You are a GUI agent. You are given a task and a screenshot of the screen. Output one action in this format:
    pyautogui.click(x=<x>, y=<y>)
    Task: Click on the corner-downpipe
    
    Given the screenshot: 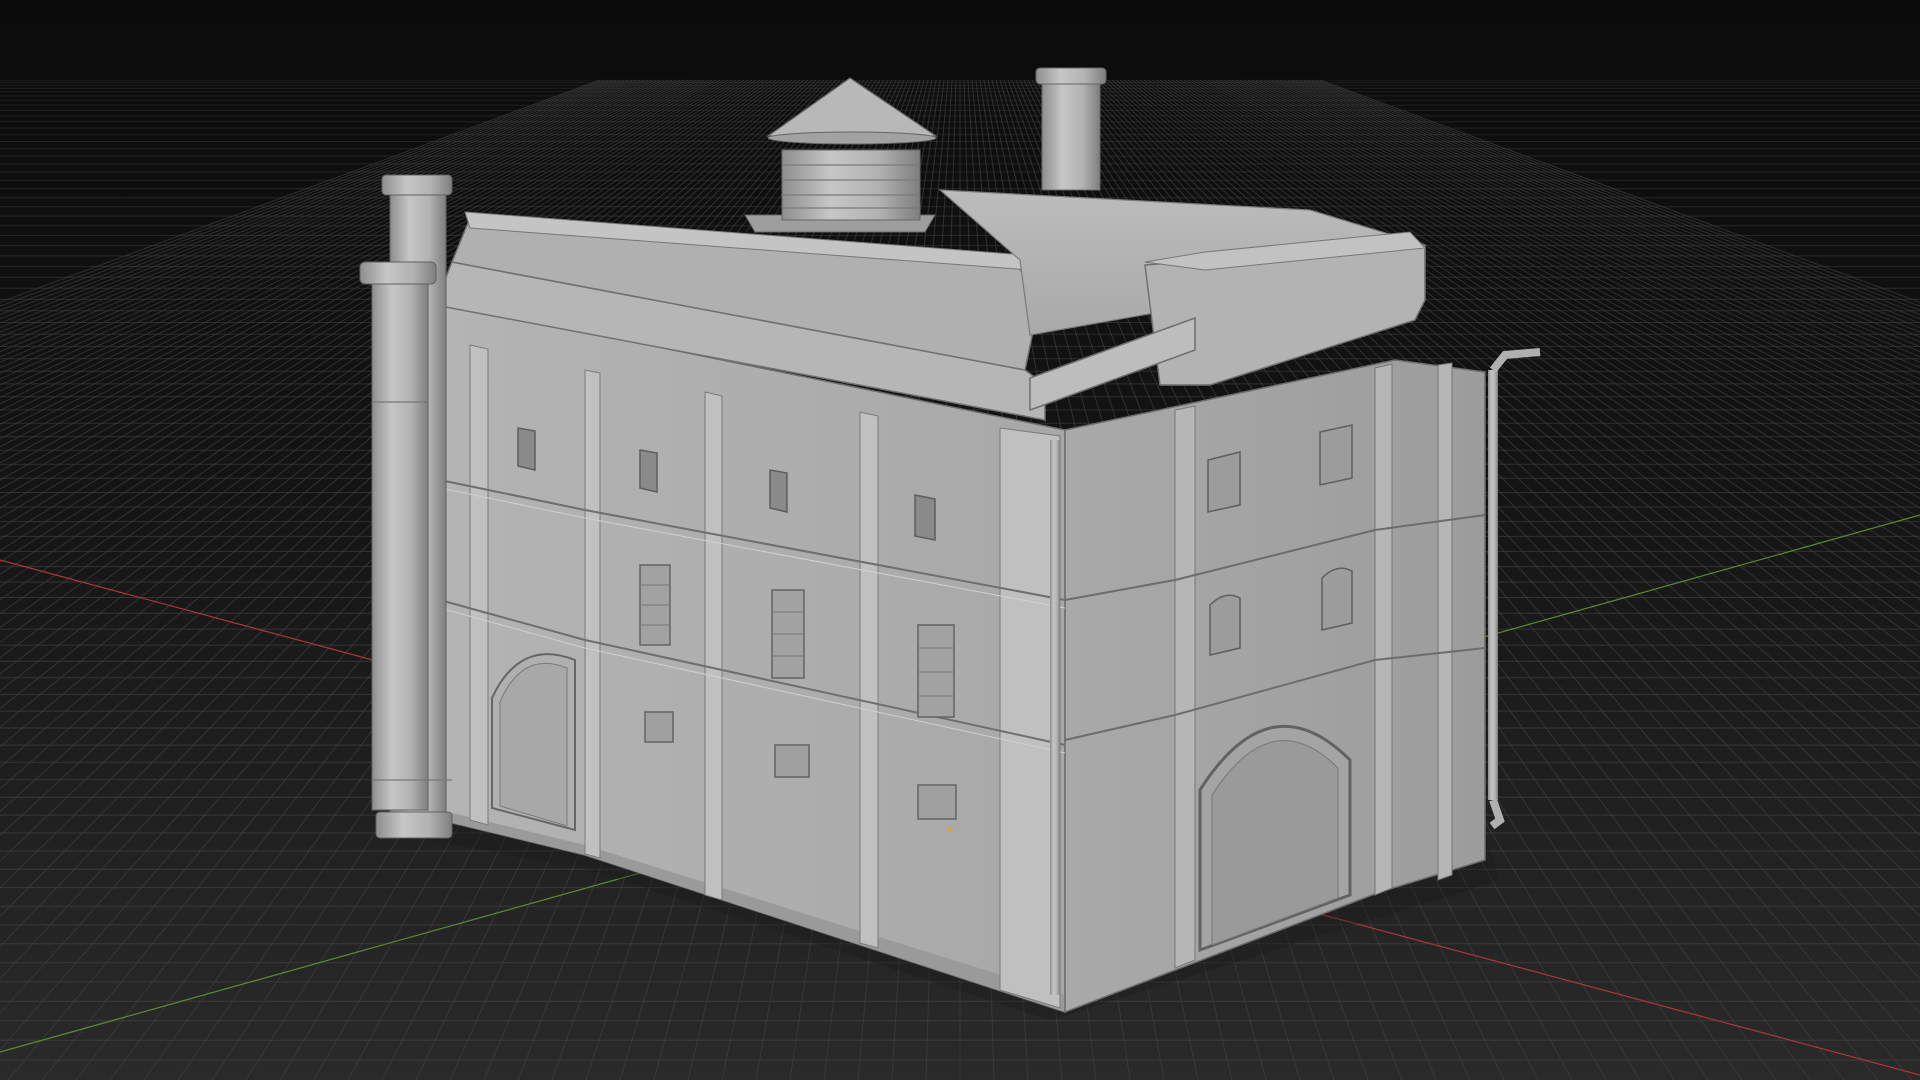 What is the action you would take?
    pyautogui.click(x=1055, y=717)
    